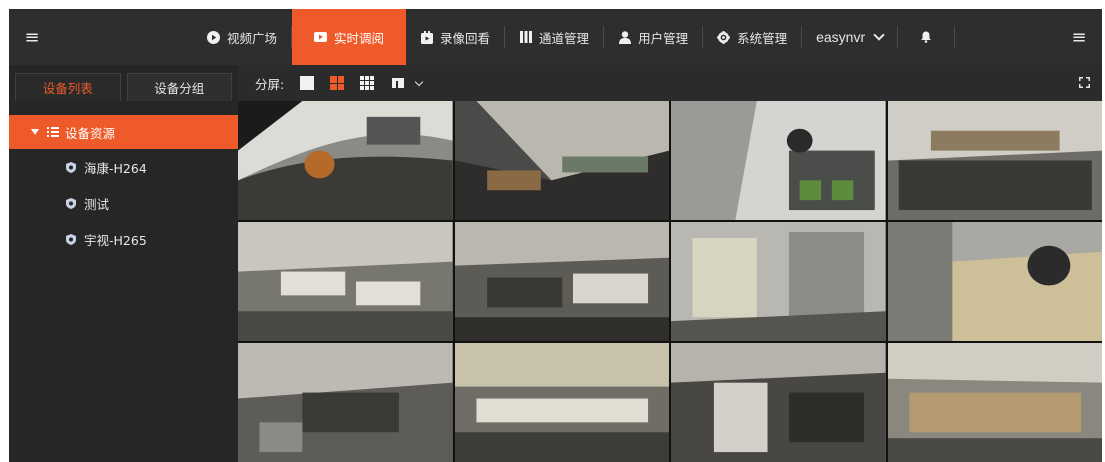 This screenshot has width=1105, height=462. I want to click on play-circle-icon, so click(213, 37).